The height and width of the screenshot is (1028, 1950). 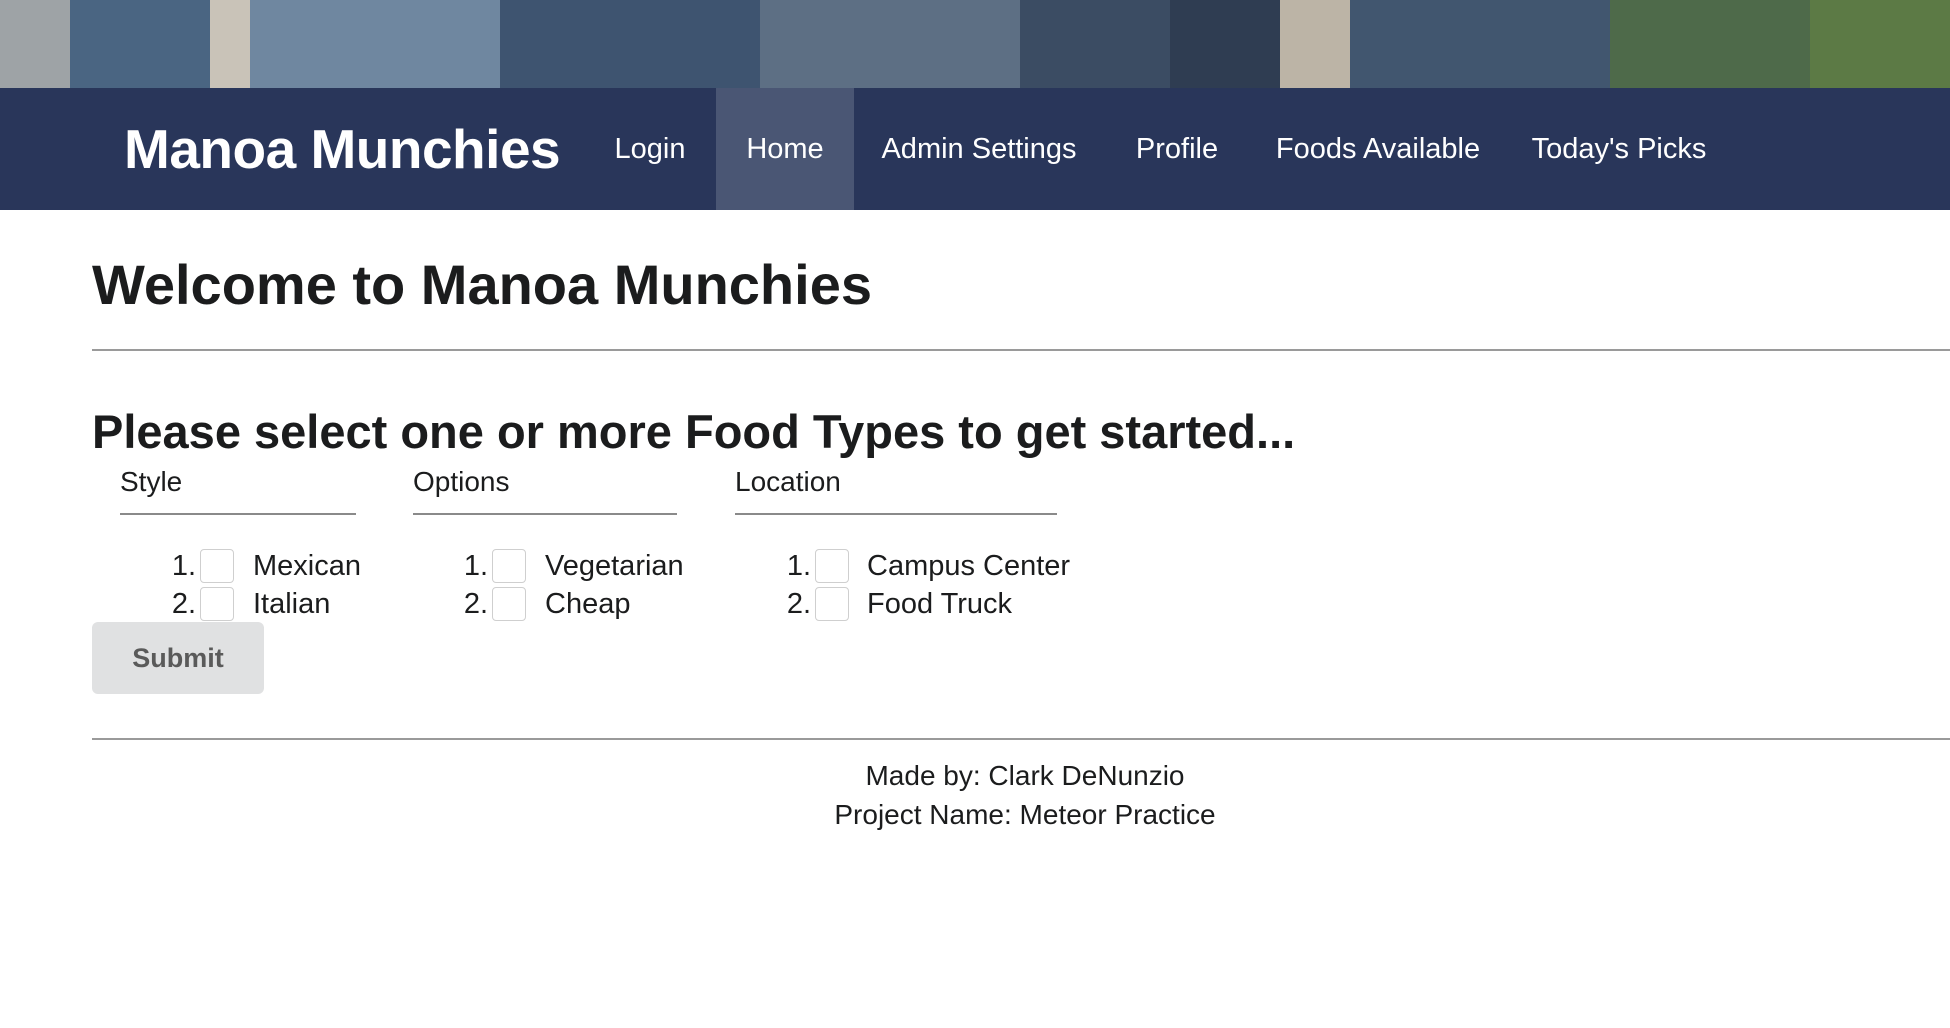 What do you see at coordinates (461, 481) in the screenshot?
I see `group-header-options: Options` at bounding box center [461, 481].